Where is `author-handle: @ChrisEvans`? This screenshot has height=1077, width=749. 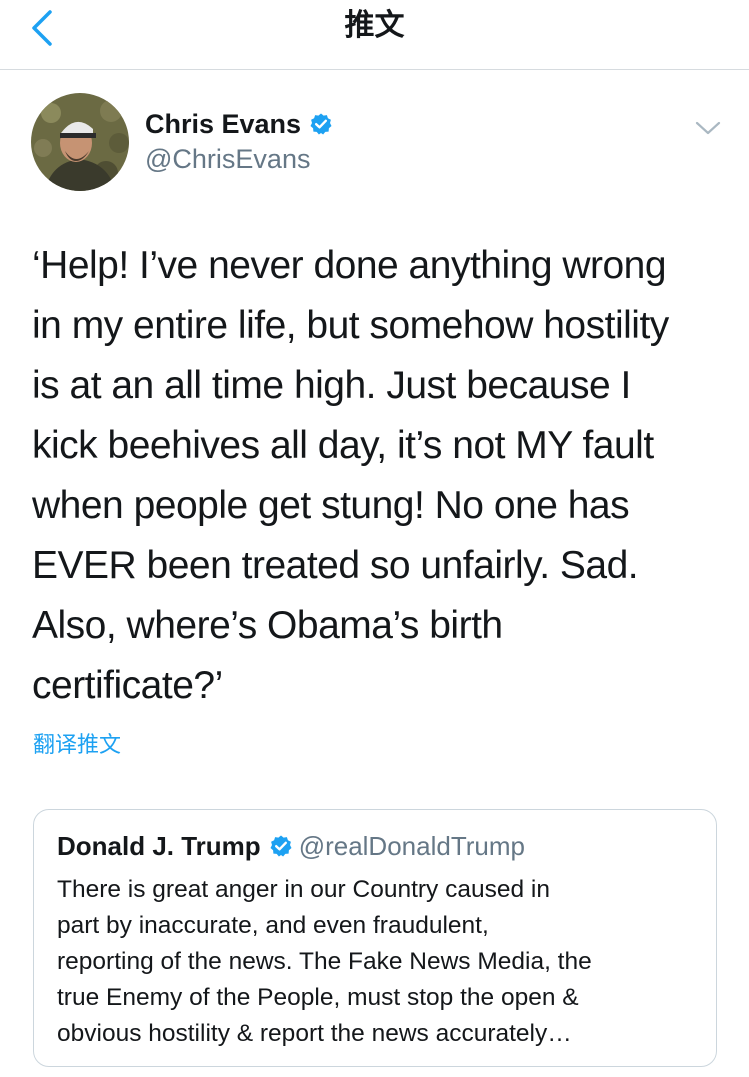
author-handle: @ChrisEvans is located at coordinates (227, 159).